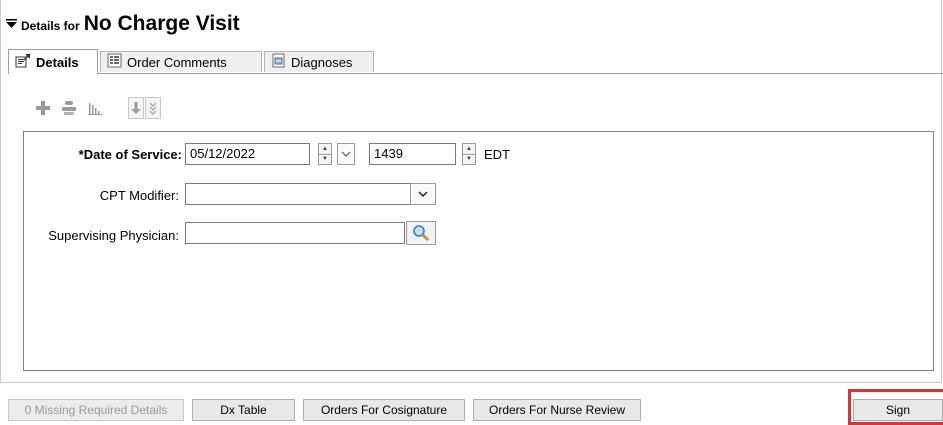 This screenshot has height=425, width=943. Describe the element at coordinates (322, 62) in the screenshot. I see `tab-diagnoses-label: Diagnoses` at that location.